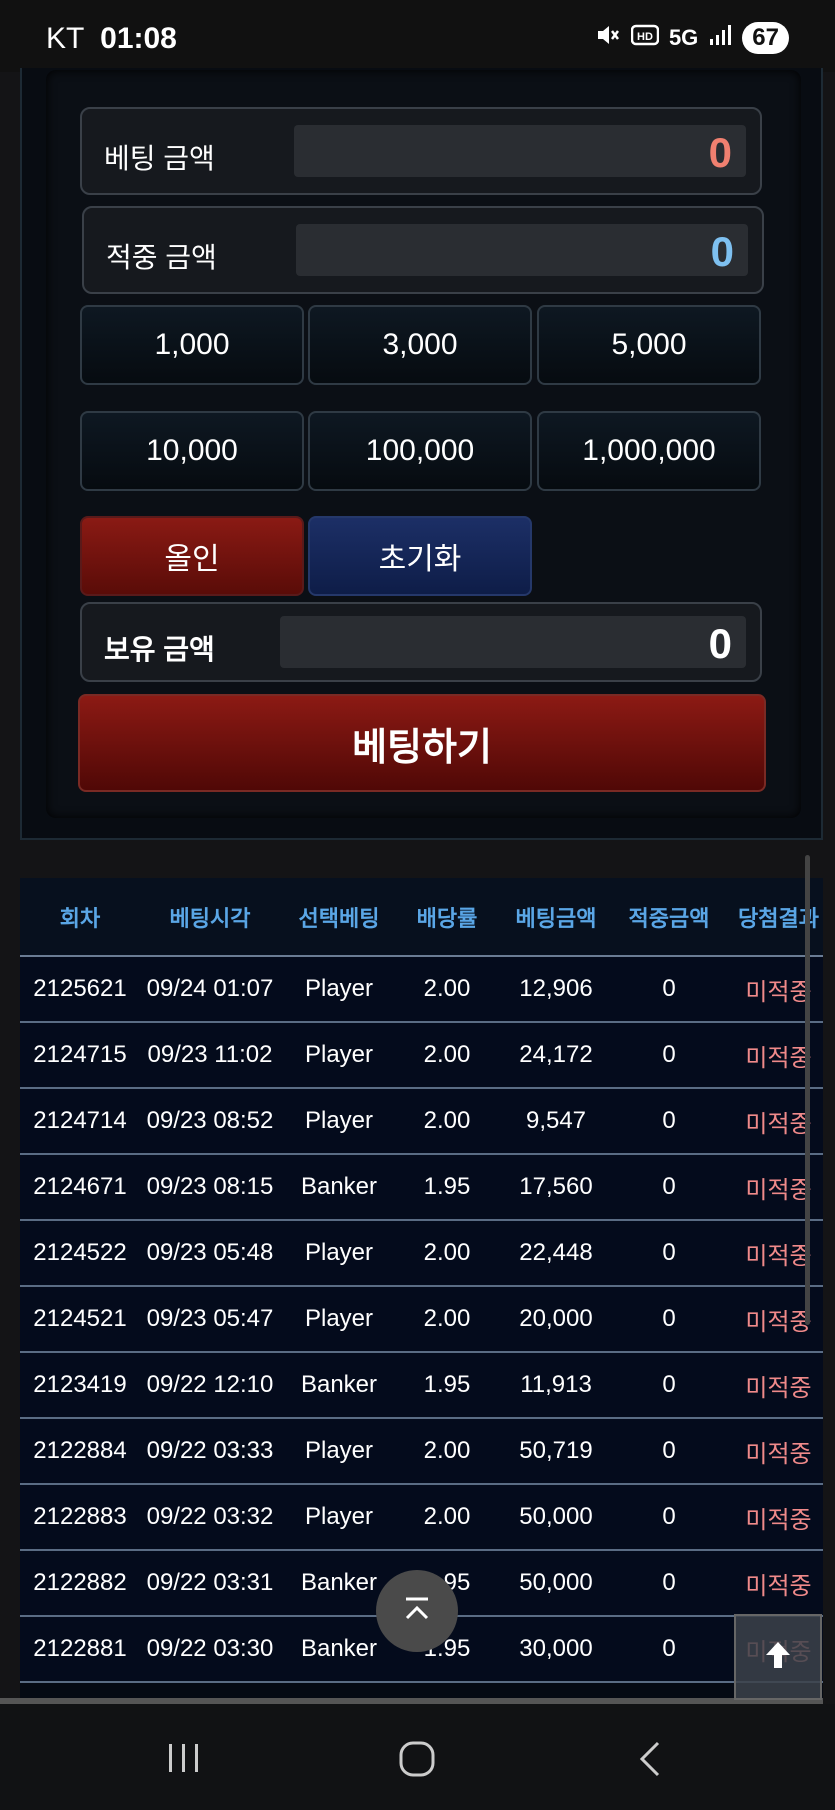 The width and height of the screenshot is (835, 1810). What do you see at coordinates (520, 151) in the screenshot?
I see `bet-amount-field: 0` at bounding box center [520, 151].